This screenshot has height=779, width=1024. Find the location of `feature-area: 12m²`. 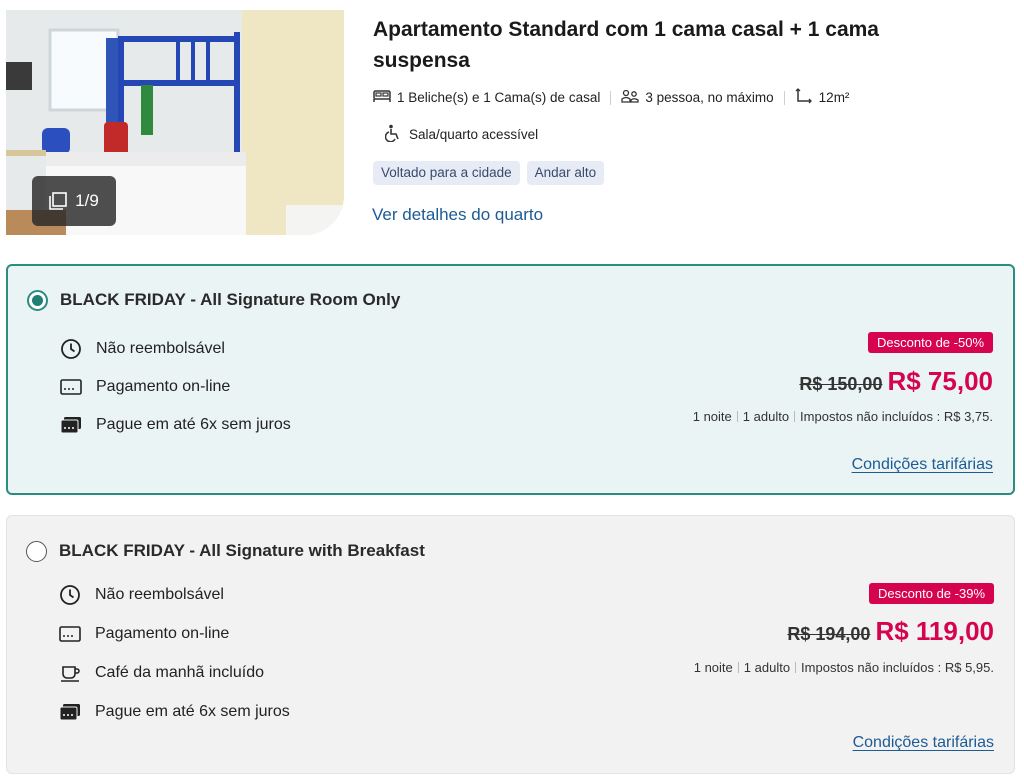

feature-area: 12m² is located at coordinates (822, 97).